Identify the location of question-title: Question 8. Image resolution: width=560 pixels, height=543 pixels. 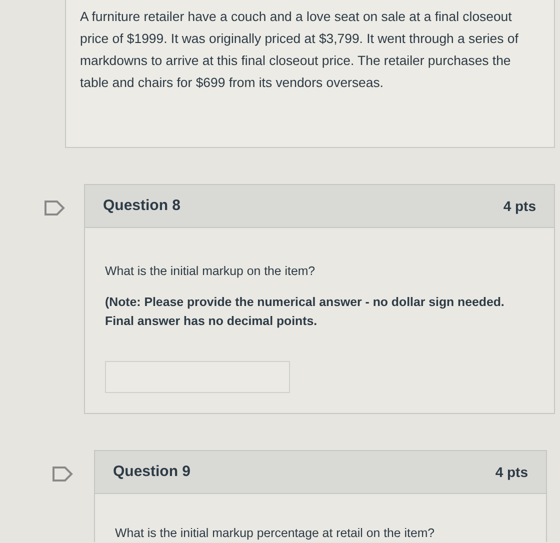
(142, 206).